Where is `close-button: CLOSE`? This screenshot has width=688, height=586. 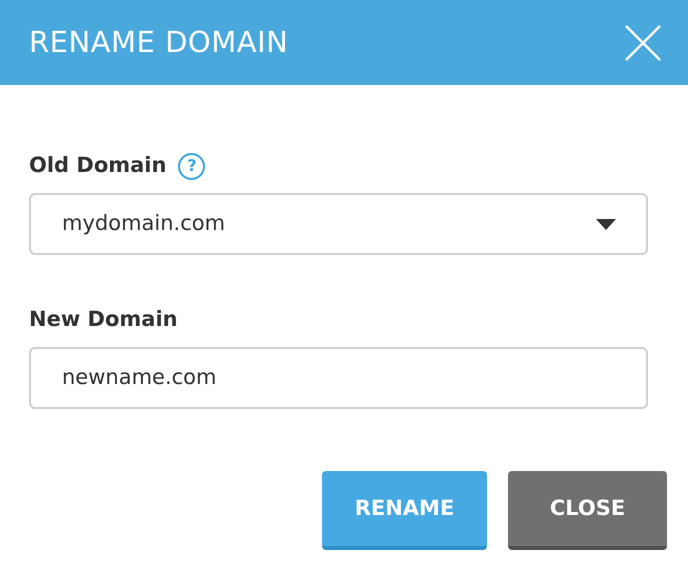 close-button: CLOSE is located at coordinates (587, 510).